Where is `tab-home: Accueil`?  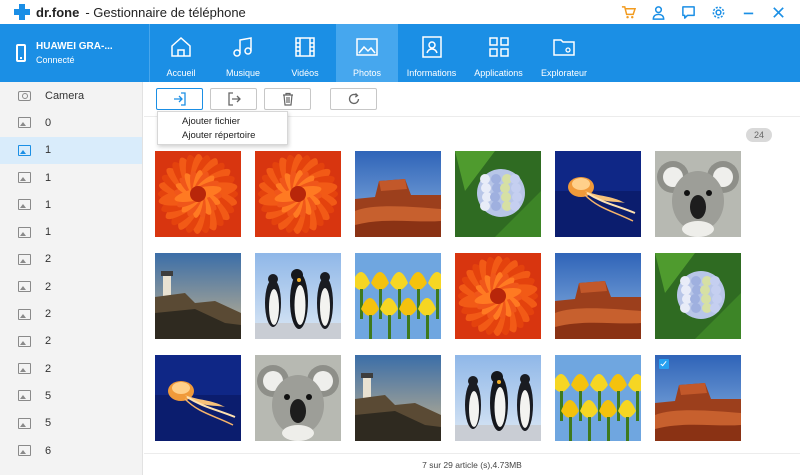
tab-home: Accueil is located at coordinates (181, 53).